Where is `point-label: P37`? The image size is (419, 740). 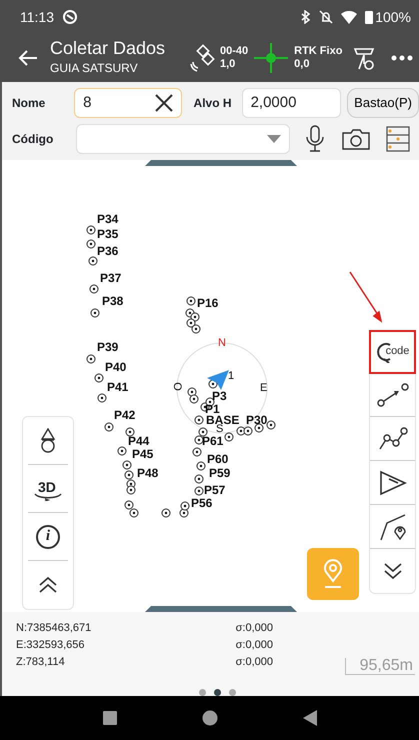
point-label: P37 is located at coordinates (111, 278).